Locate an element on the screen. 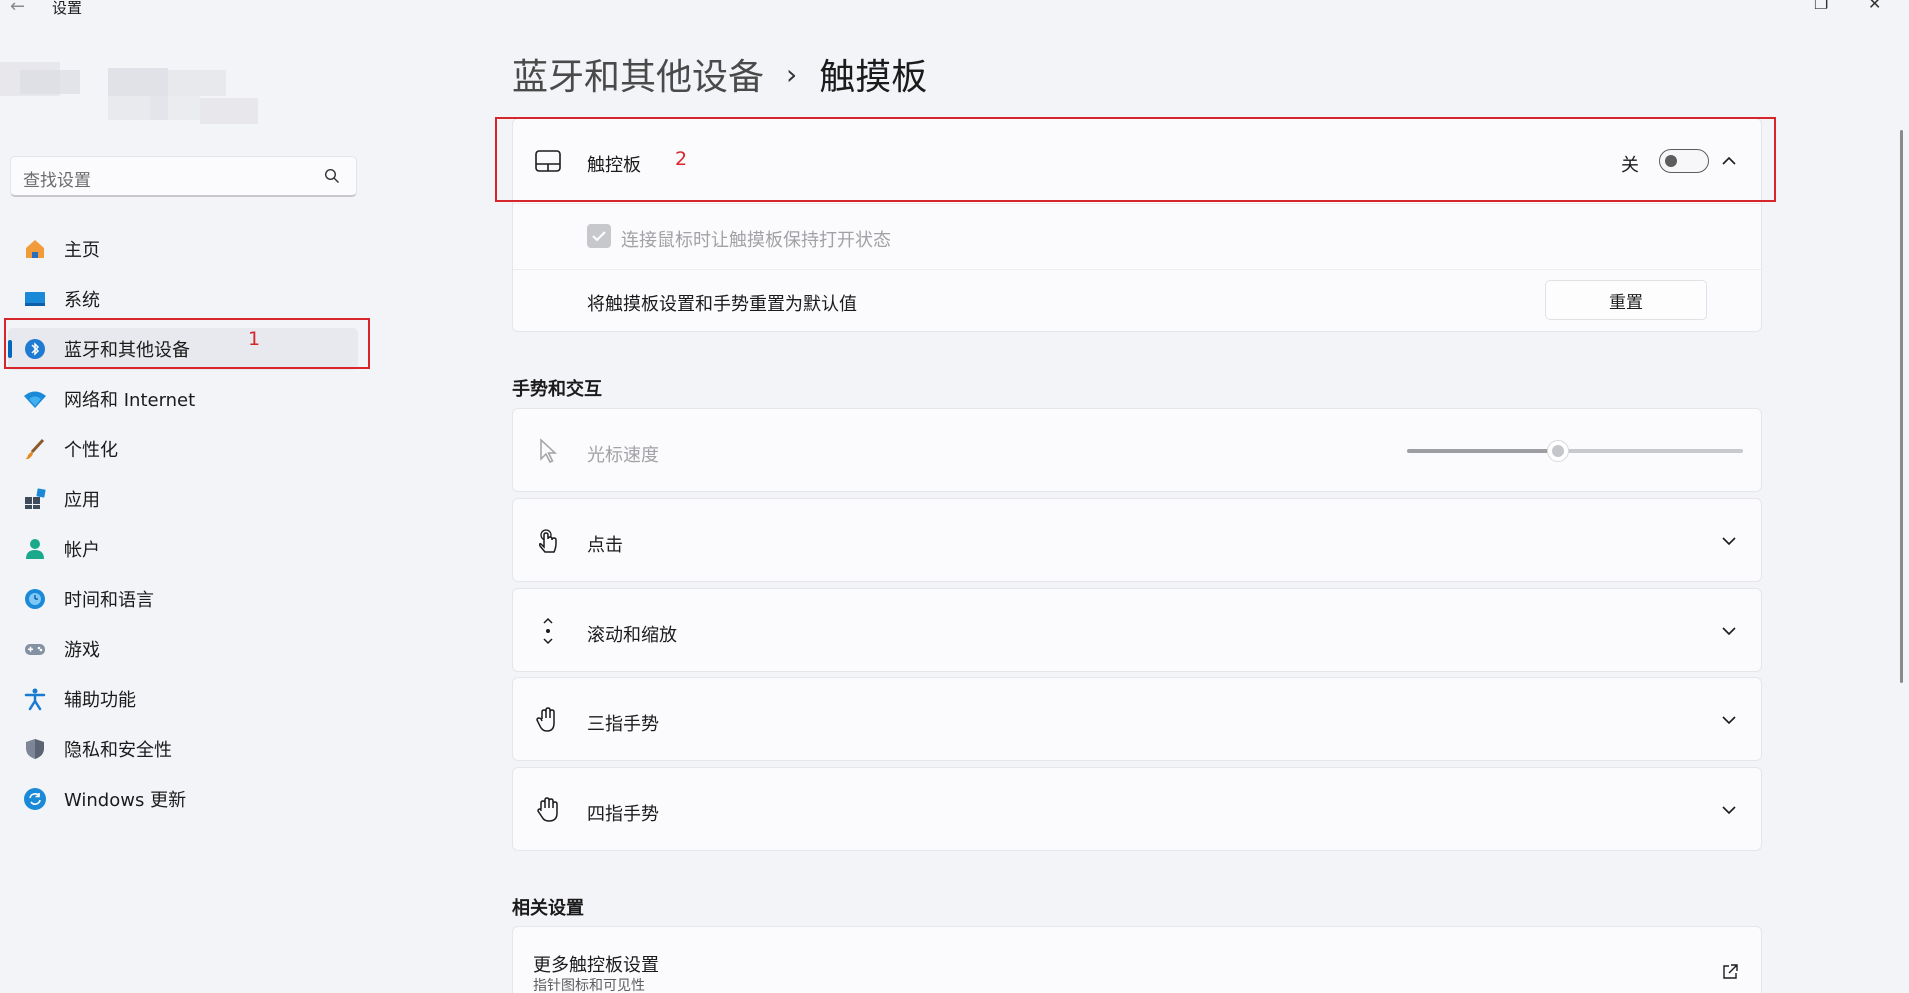  breadcrumb: 蓝牙和其他设备 › 触摸板 is located at coordinates (719, 74).